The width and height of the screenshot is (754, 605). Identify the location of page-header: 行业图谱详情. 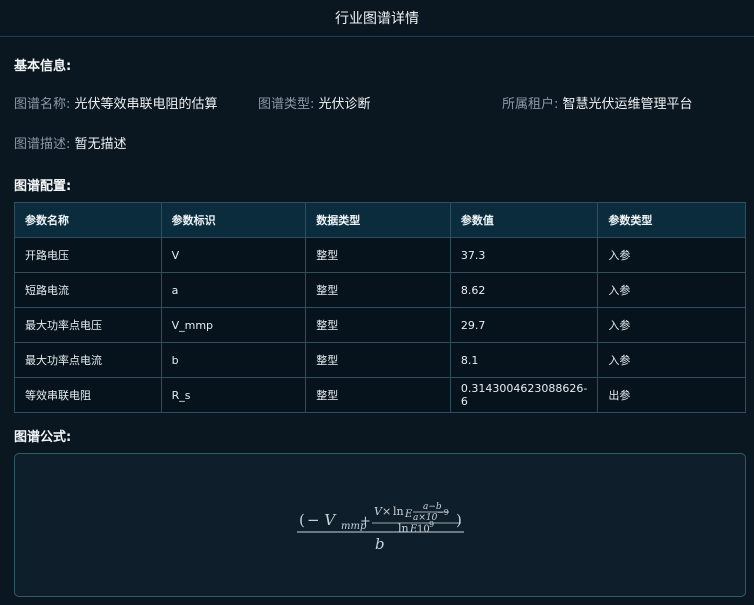
(377, 18).